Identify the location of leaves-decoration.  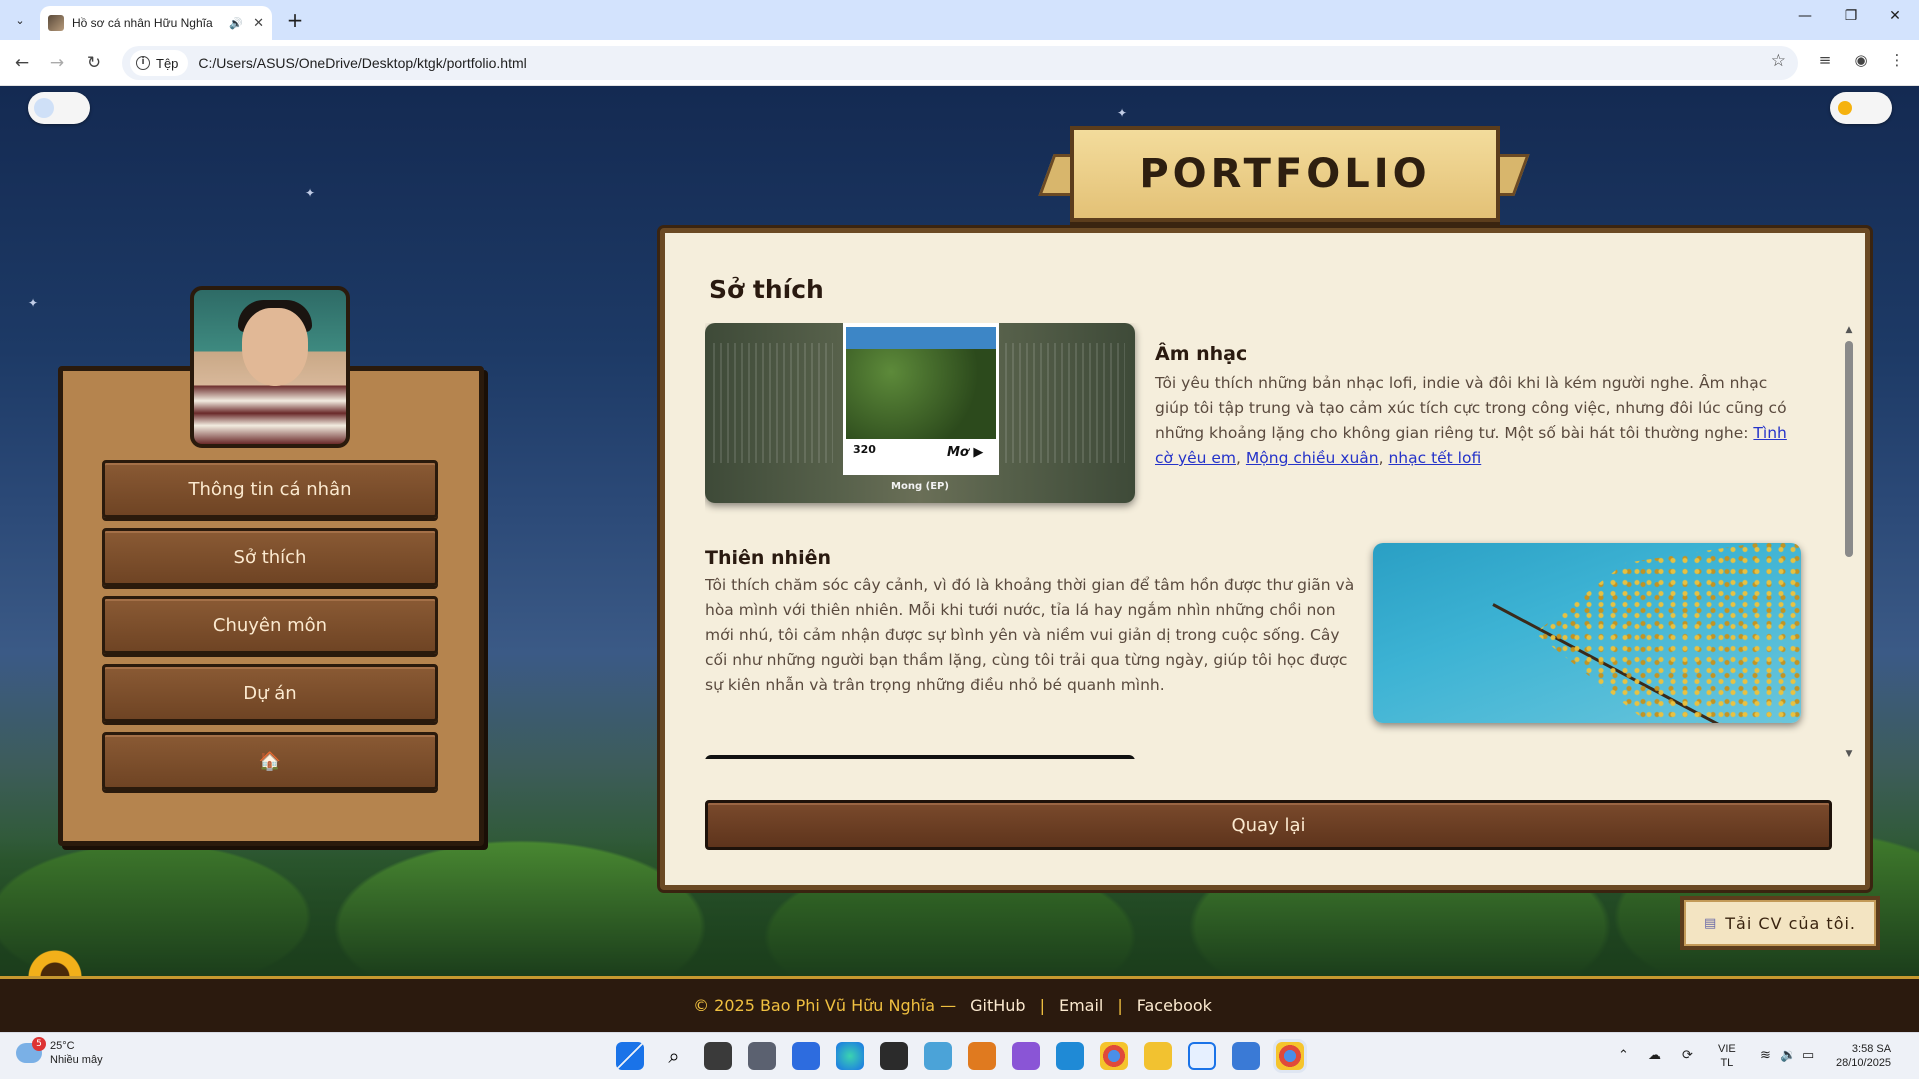
(1668, 633).